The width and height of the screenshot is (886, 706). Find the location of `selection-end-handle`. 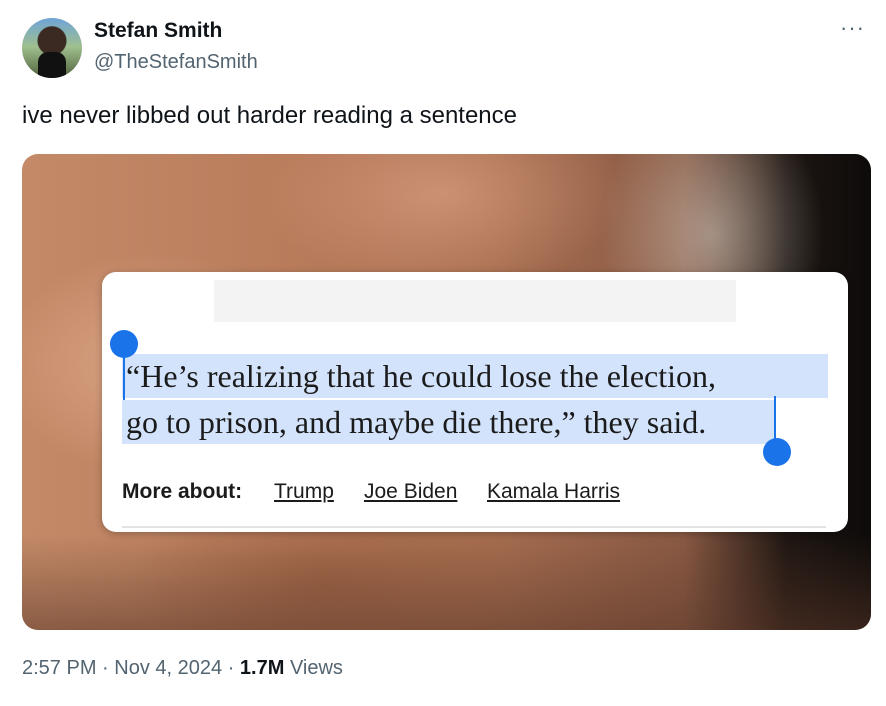

selection-end-handle is located at coordinates (777, 452).